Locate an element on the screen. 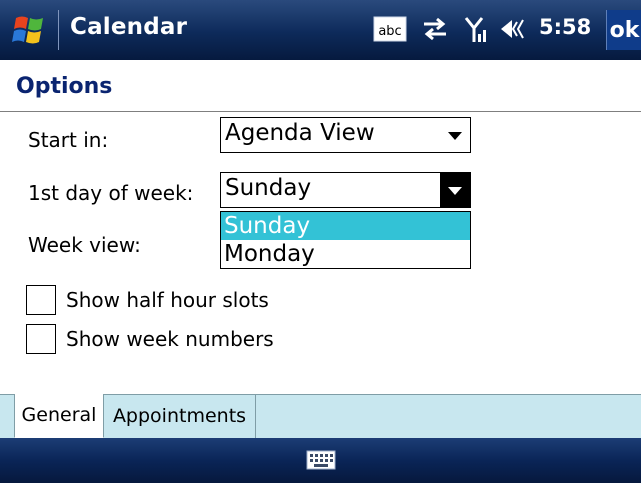  first-day-label: 1st day of week: is located at coordinates (111, 193).